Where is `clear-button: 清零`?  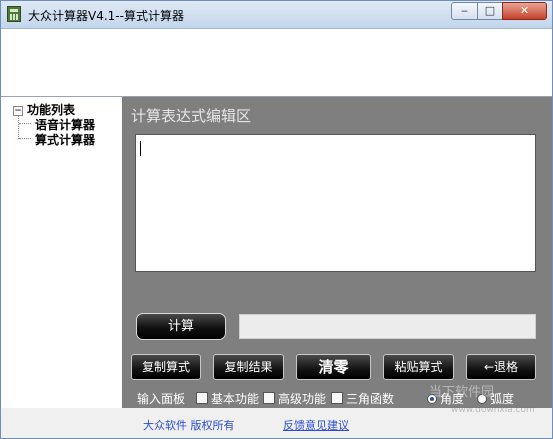
clear-button: 清零 is located at coordinates (333, 367).